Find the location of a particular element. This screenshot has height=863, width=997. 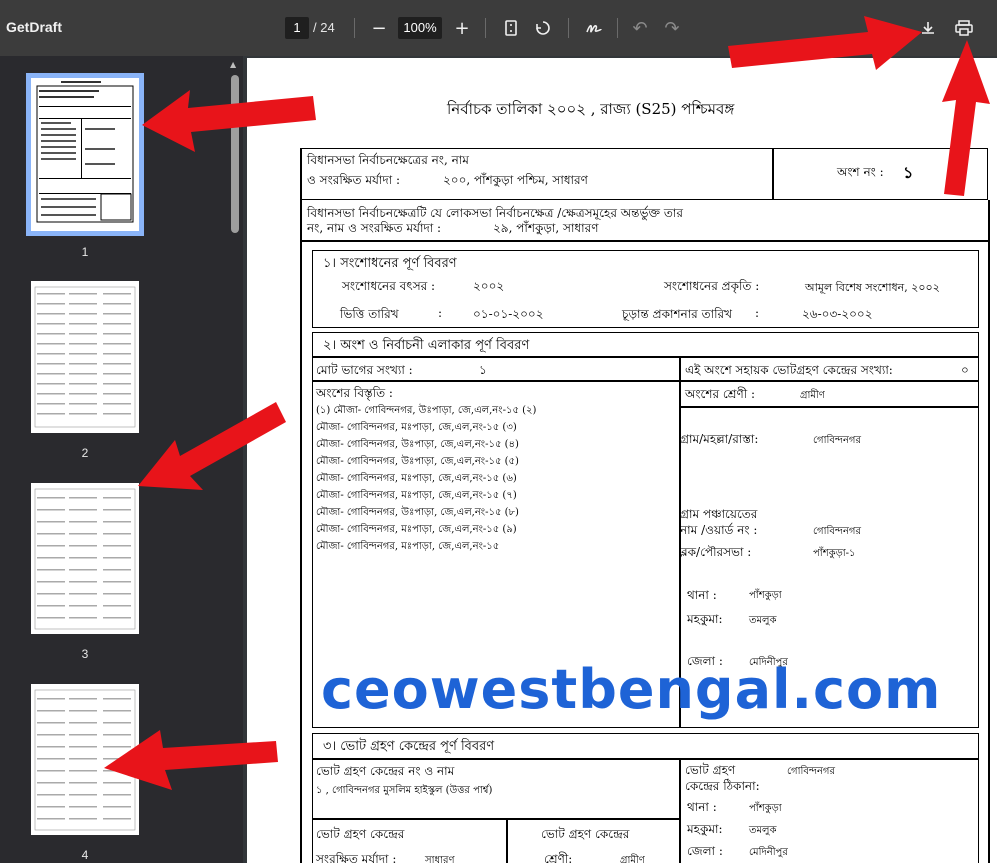

arrow-print is located at coordinates (966, 118).